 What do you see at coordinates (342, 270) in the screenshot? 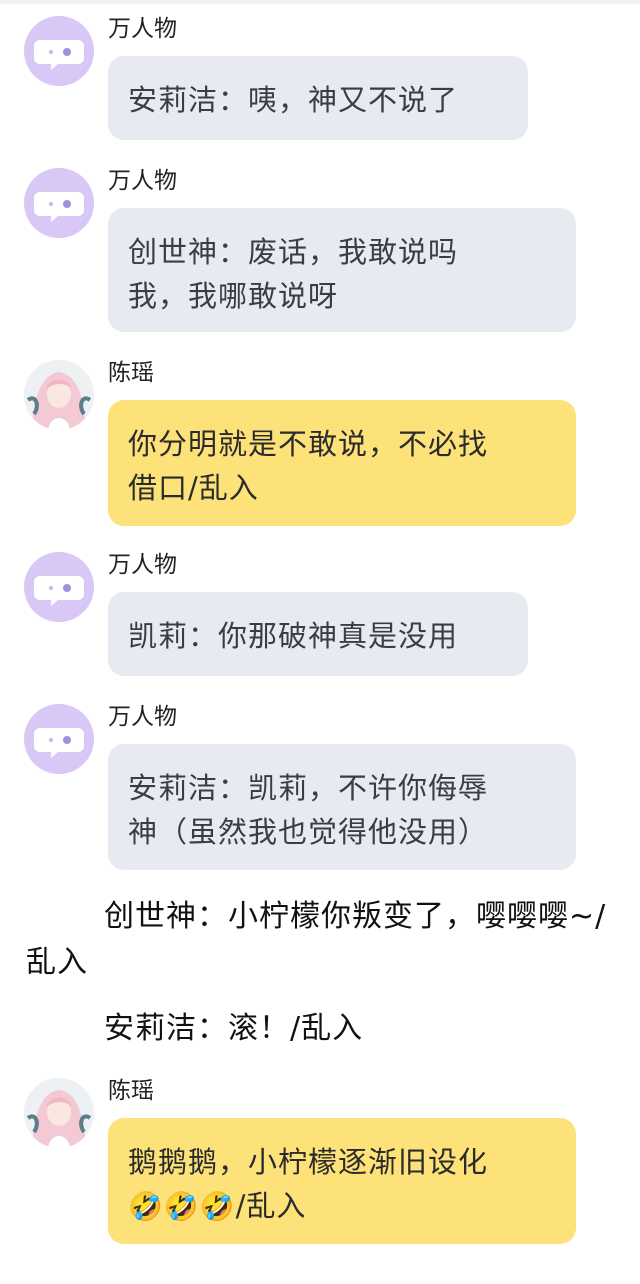
I see `message-bubble: 创世神：废话，我敢说吗 我，我哪敢说呀` at bounding box center [342, 270].